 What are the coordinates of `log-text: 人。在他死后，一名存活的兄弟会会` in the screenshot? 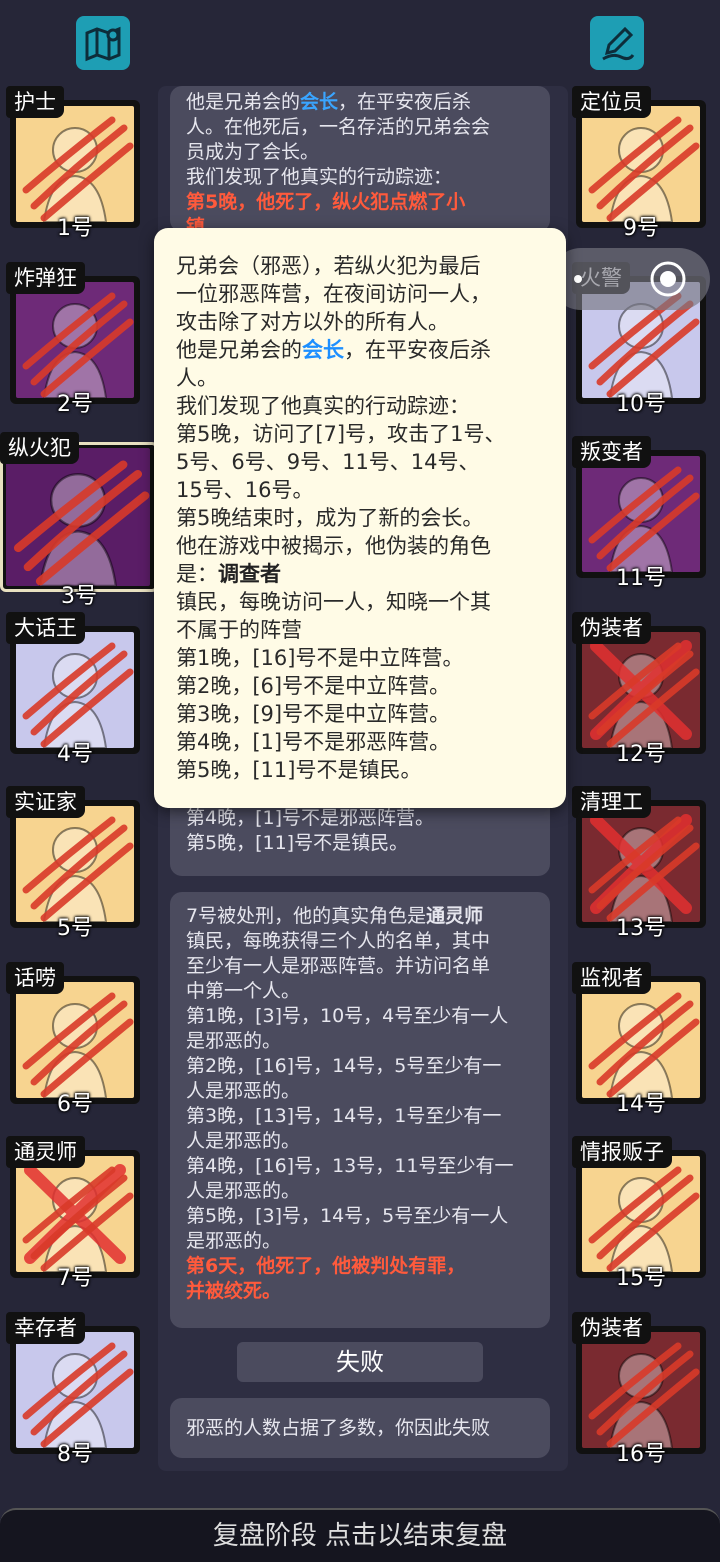 It's located at (338, 127).